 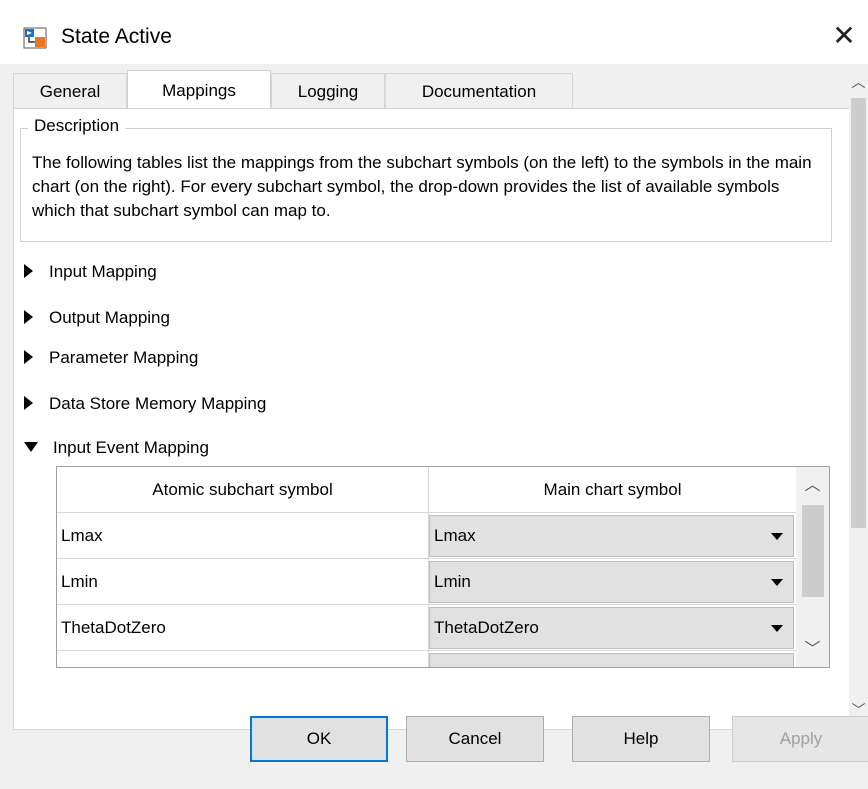 What do you see at coordinates (243, 582) in the screenshot?
I see `subchart-symbol-cell: Lmin` at bounding box center [243, 582].